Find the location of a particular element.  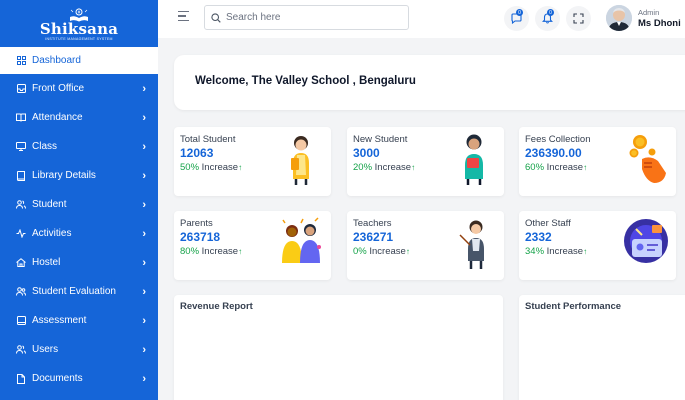

student-illustration is located at coordinates (300, 160).